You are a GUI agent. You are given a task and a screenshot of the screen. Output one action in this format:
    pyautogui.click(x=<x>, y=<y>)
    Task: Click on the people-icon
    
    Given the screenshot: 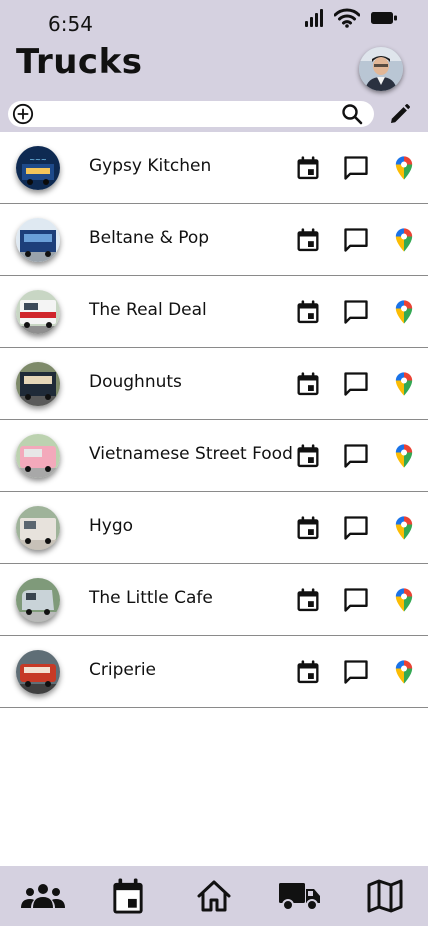 What is the action you would take?
    pyautogui.click(x=42, y=896)
    